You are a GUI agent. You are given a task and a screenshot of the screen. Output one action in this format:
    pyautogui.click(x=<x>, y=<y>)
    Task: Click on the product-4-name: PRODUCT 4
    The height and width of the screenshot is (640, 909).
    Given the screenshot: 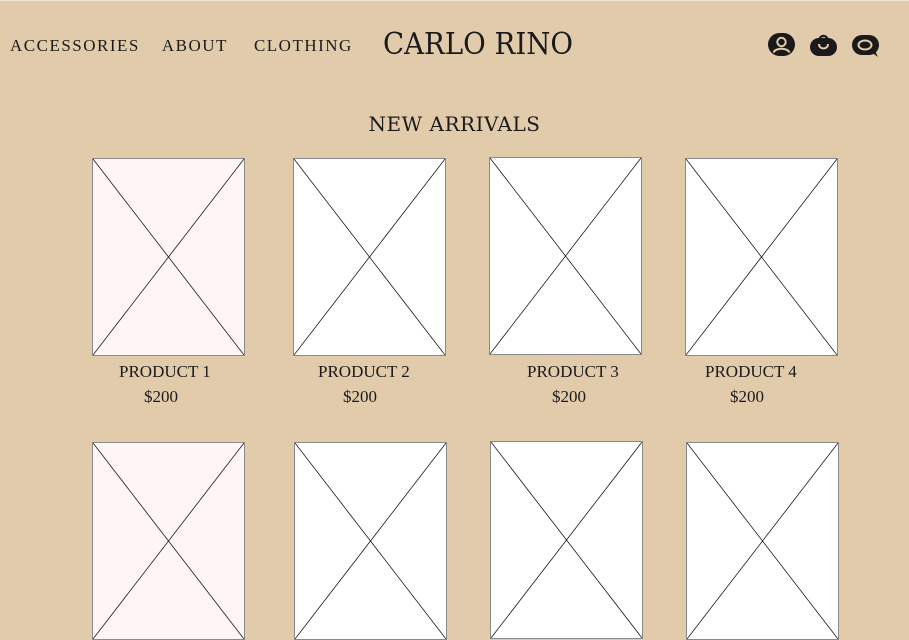 What is the action you would take?
    pyautogui.click(x=751, y=372)
    